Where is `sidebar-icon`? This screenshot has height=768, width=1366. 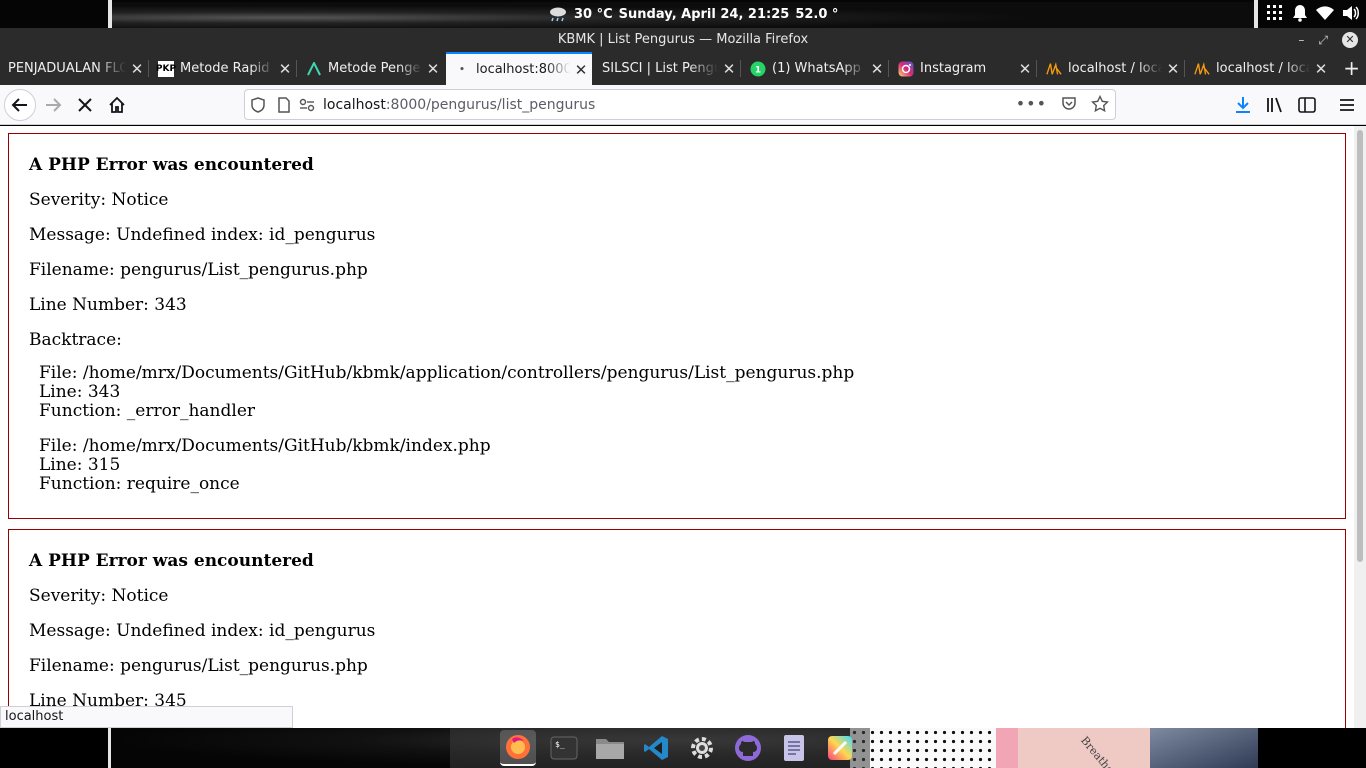 sidebar-icon is located at coordinates (1307, 105).